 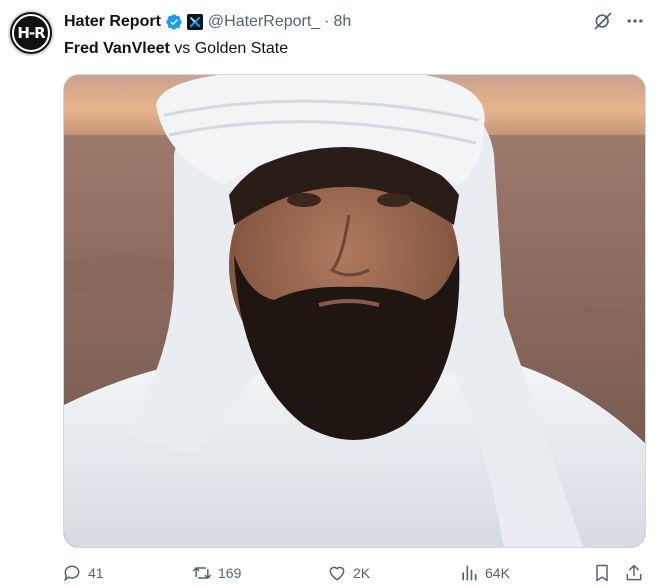 I want to click on tweet-text: Fred VanVleet vs Golden State, so click(x=176, y=49).